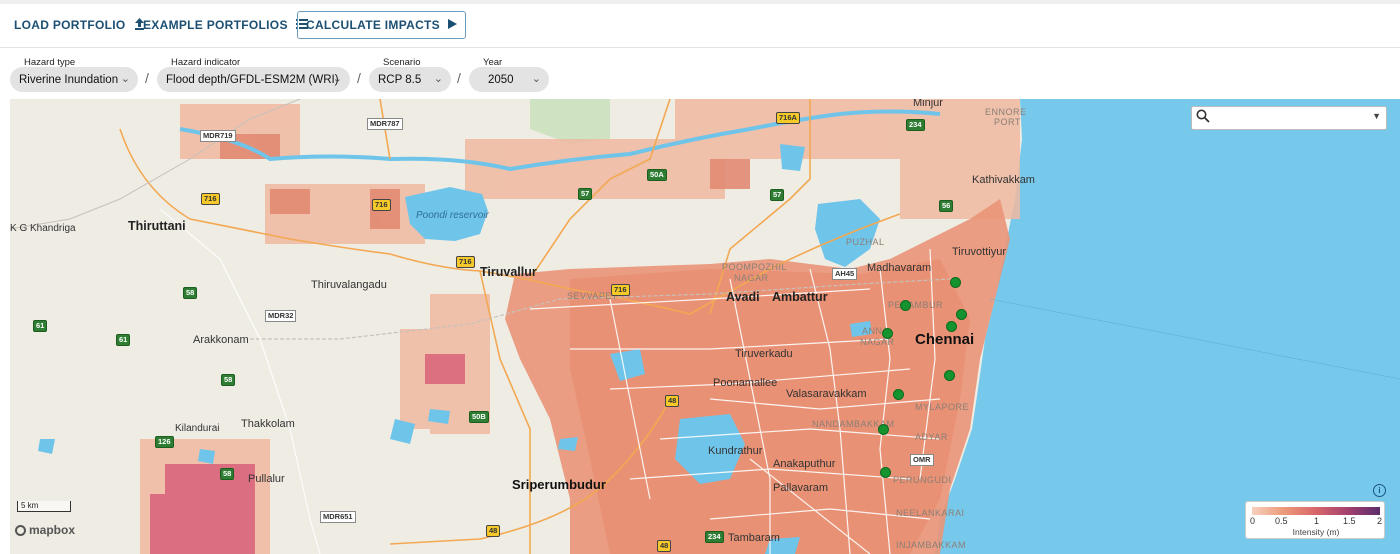 This screenshot has width=1400, height=554. Describe the element at coordinates (268, 424) in the screenshot. I see `map-label-thakkolam: Thakkolam` at that location.